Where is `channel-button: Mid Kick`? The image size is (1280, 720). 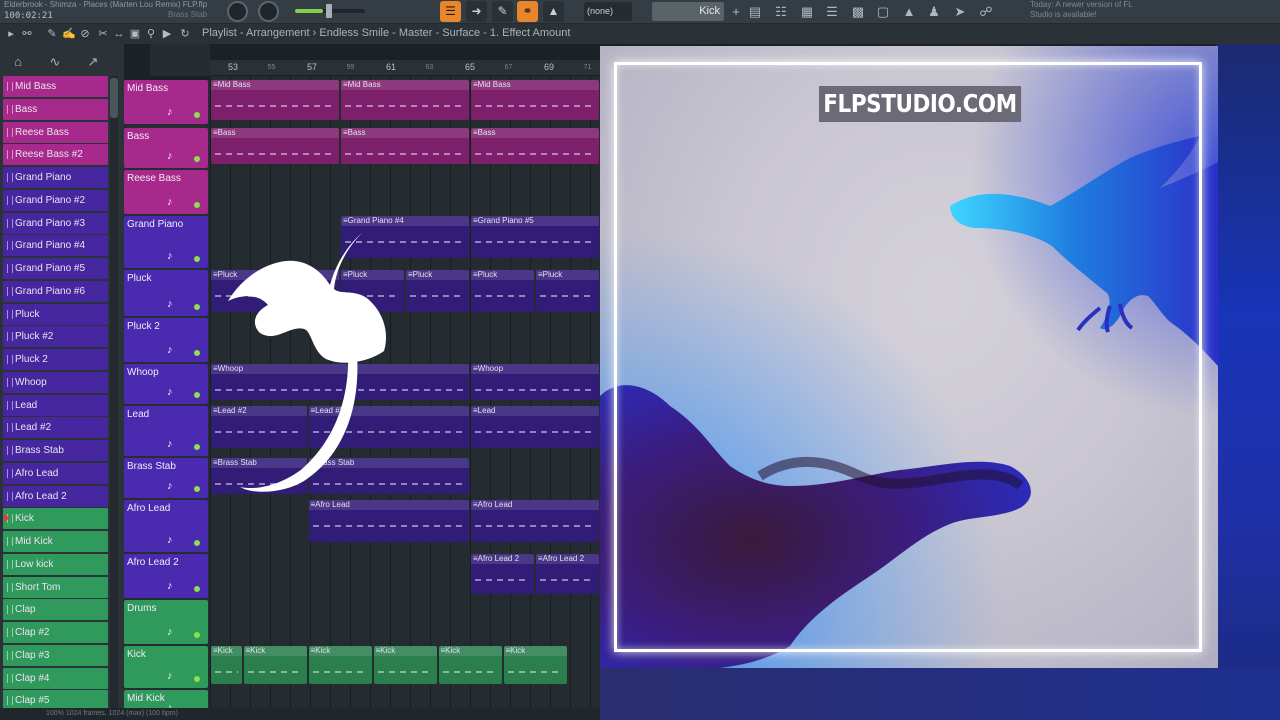 channel-button: Mid Kick is located at coordinates (55, 541).